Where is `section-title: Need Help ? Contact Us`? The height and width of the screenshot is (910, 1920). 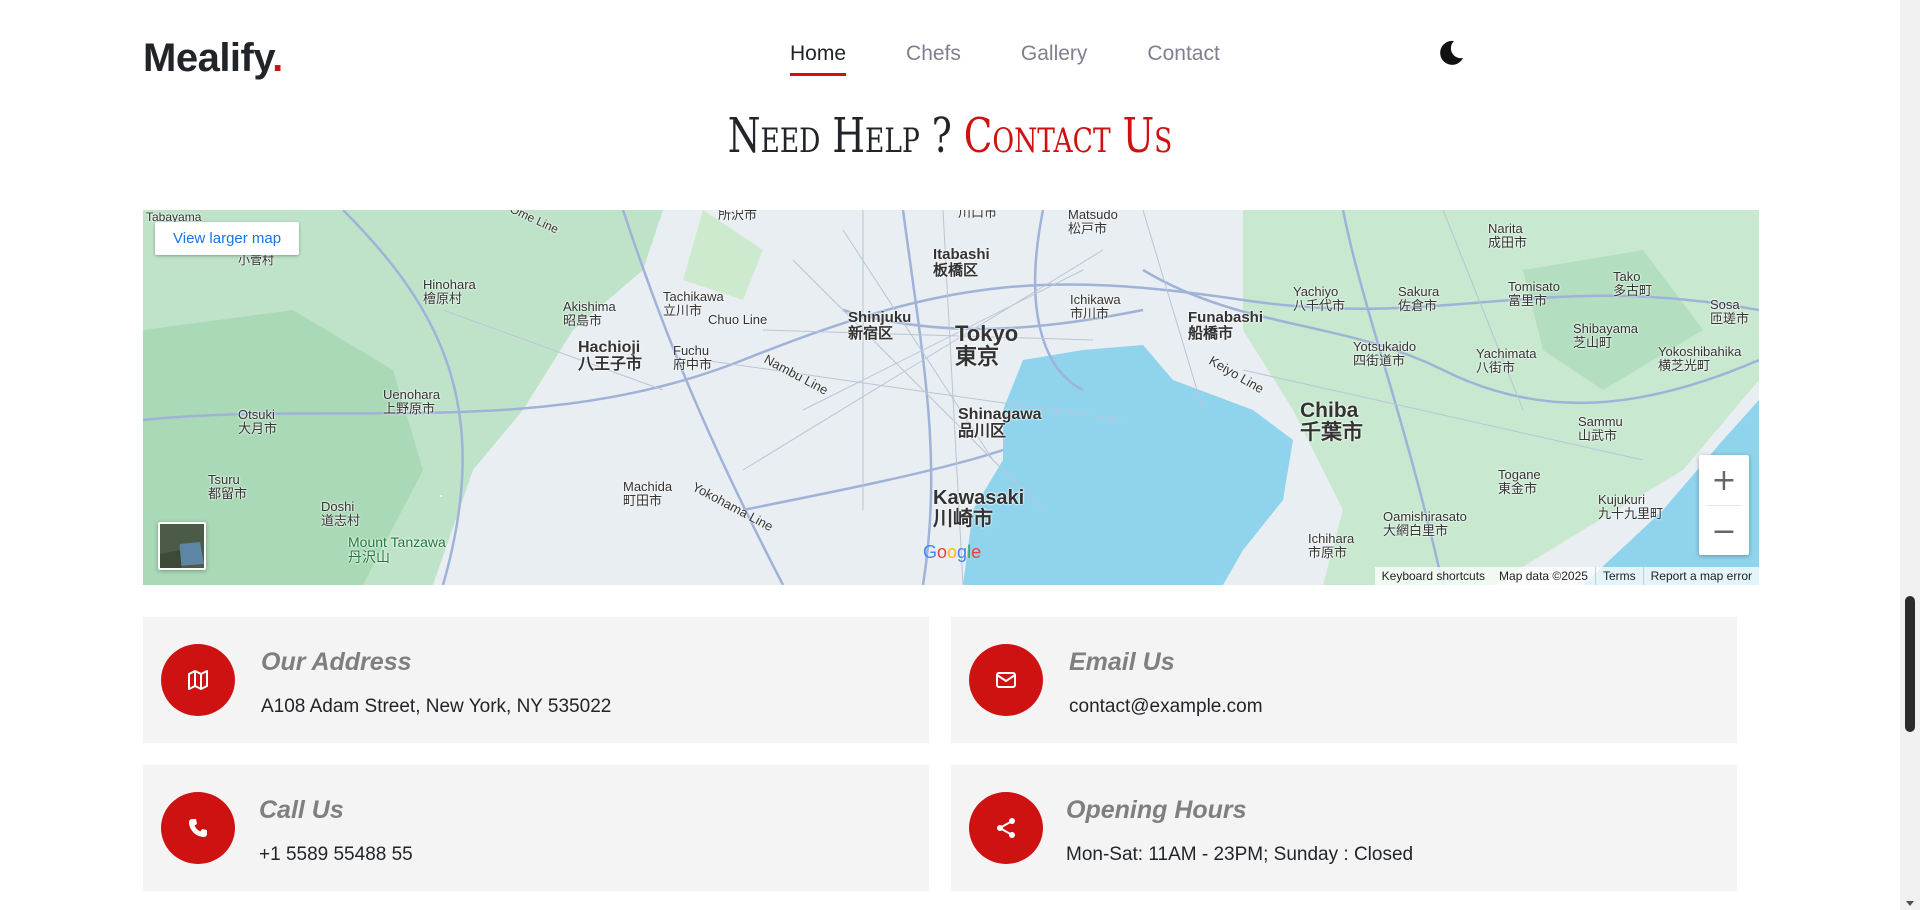 section-title: Need Help ? Contact Us is located at coordinates (950, 136).